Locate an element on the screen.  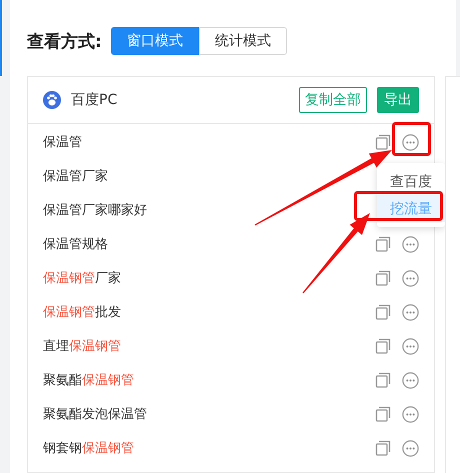
keyword-text: 保温钢管厂家 is located at coordinates (82, 278).